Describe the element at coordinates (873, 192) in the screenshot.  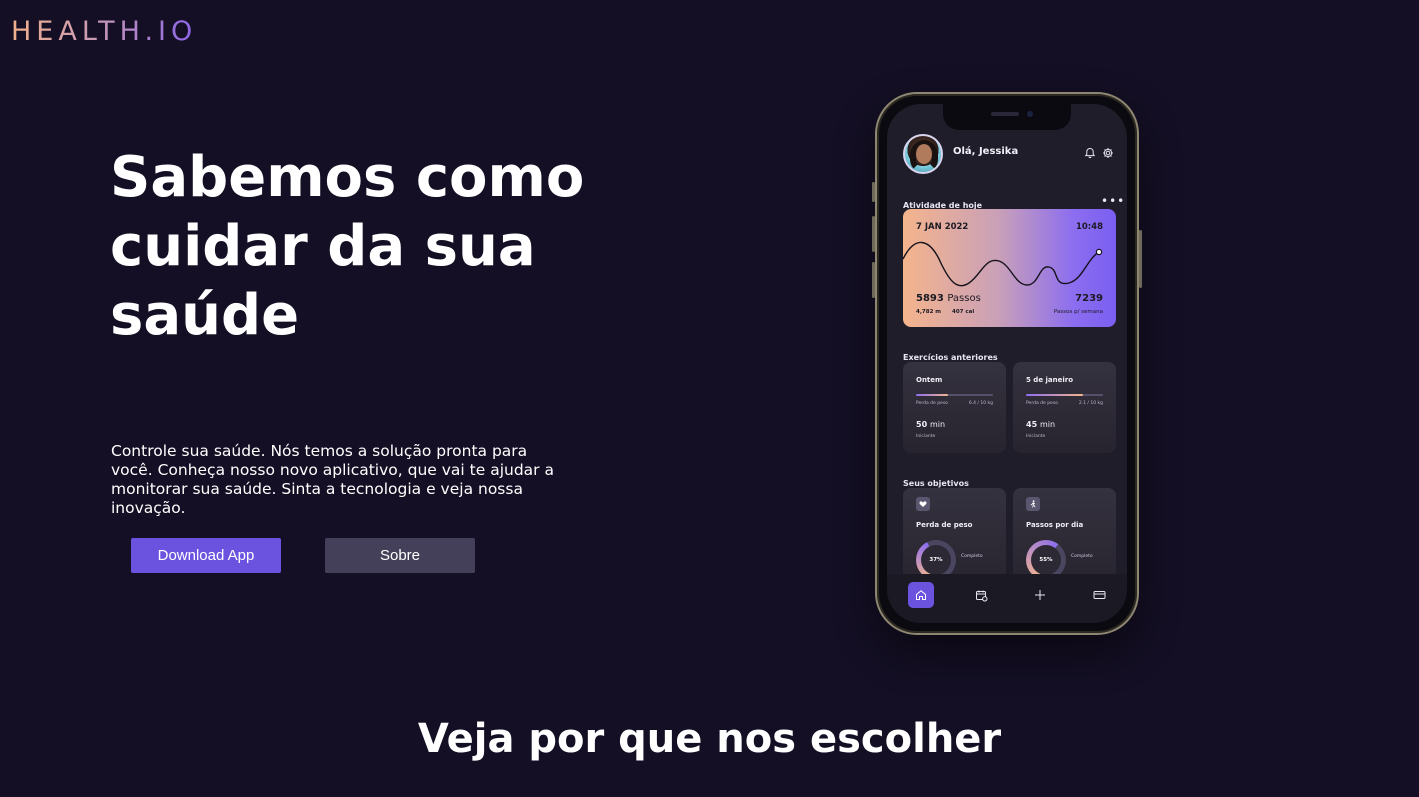
I see `phone-side-button` at that location.